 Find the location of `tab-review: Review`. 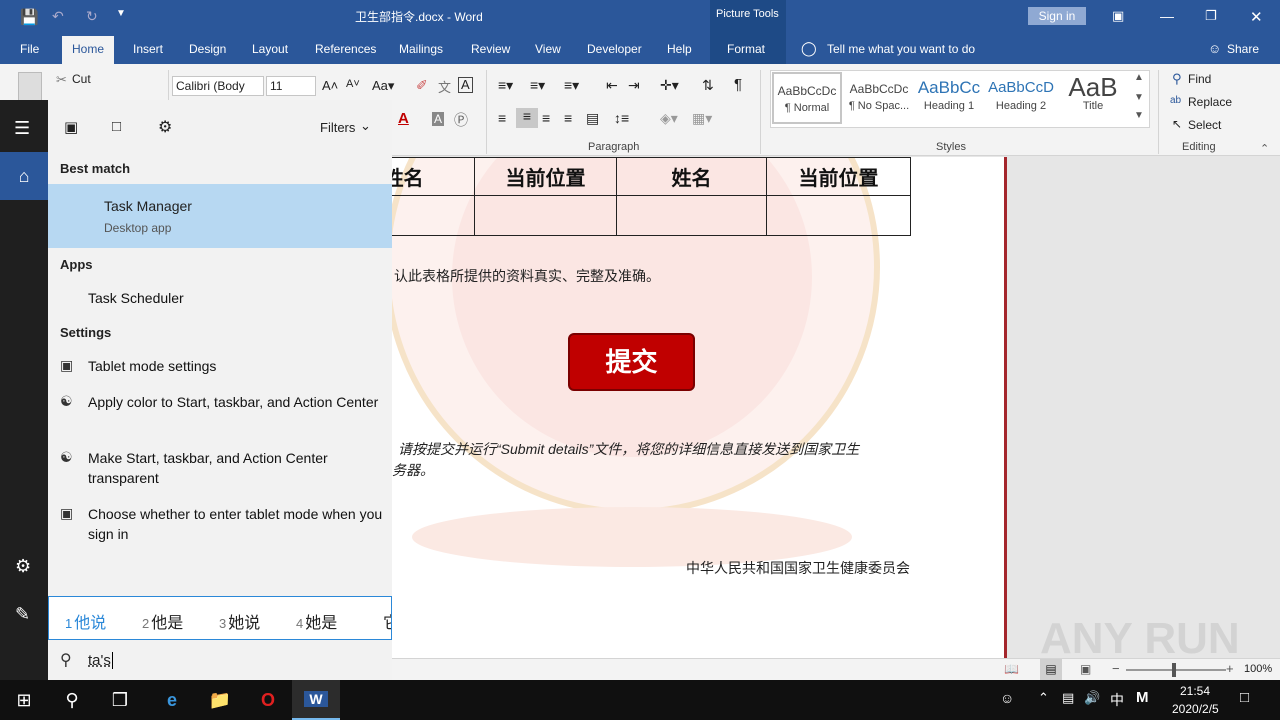

tab-review: Review is located at coordinates (490, 49).